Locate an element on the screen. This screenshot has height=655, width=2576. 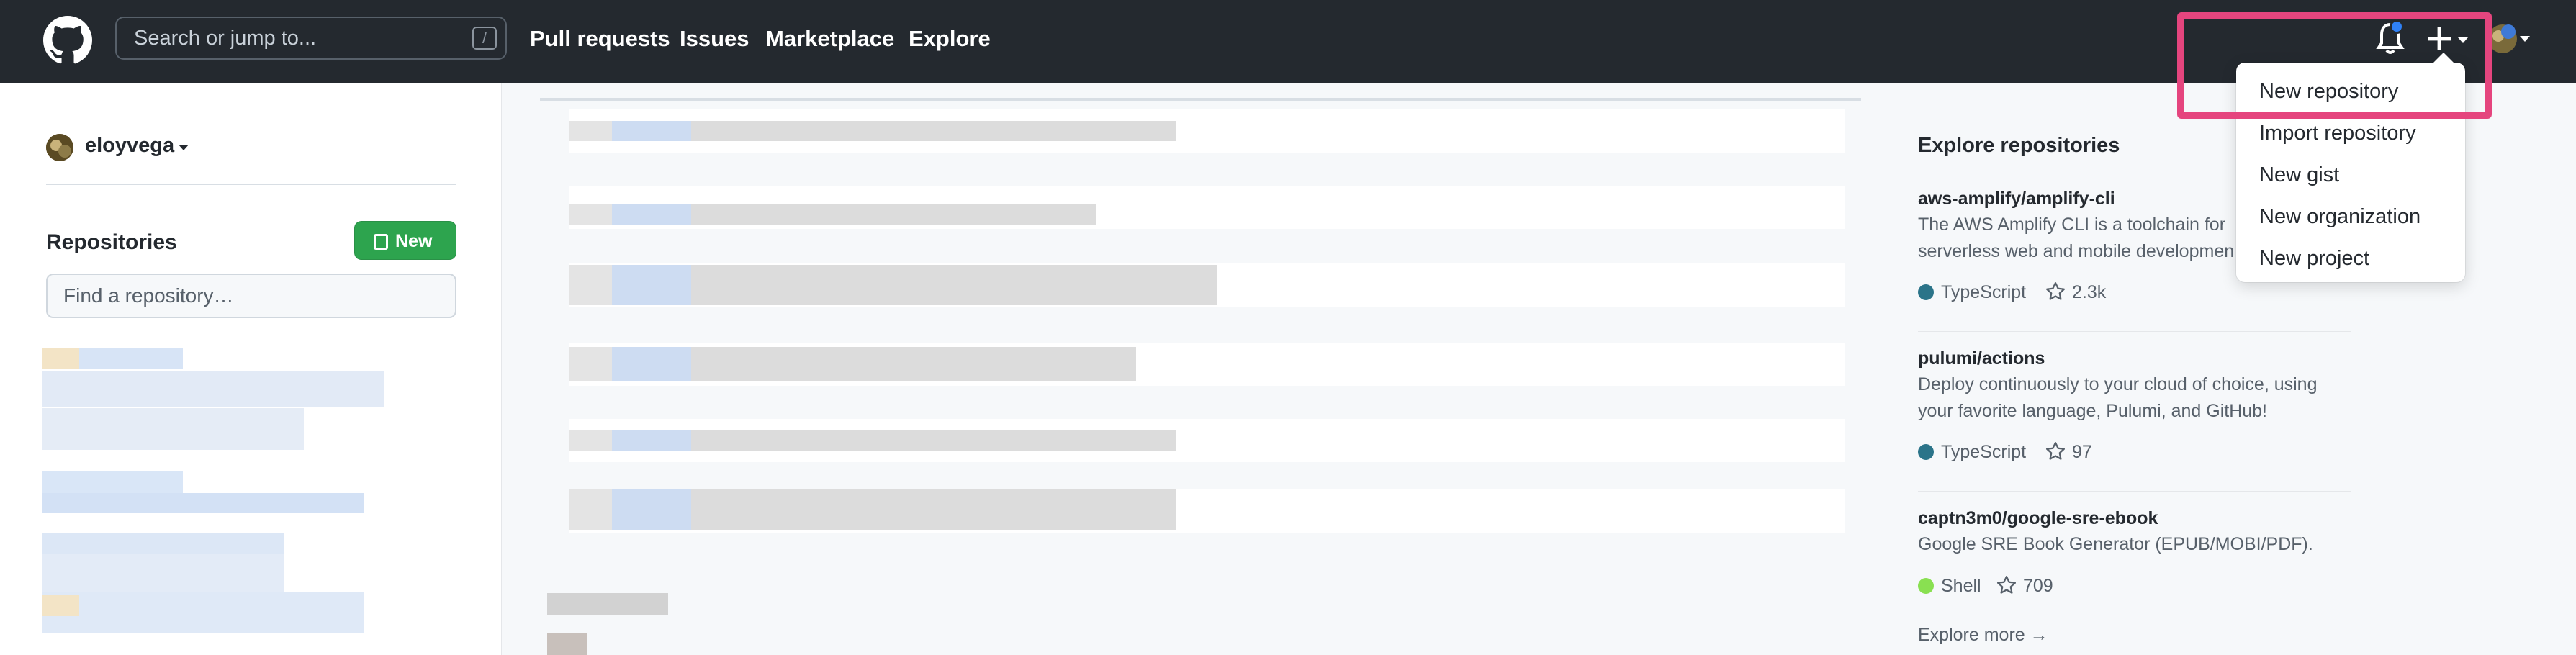
explore-repo-name: captn3m0/google-sre-ebook is located at coordinates (2038, 519).